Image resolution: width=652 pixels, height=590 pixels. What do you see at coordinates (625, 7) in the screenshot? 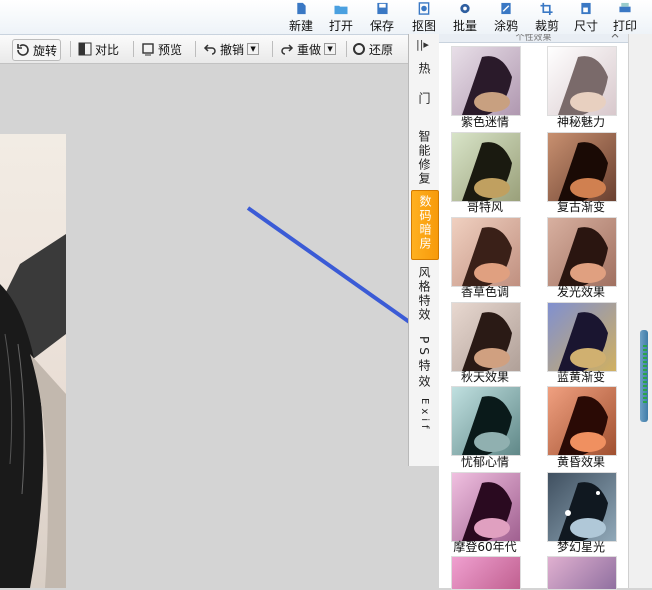
I see `printer-icon` at bounding box center [625, 7].